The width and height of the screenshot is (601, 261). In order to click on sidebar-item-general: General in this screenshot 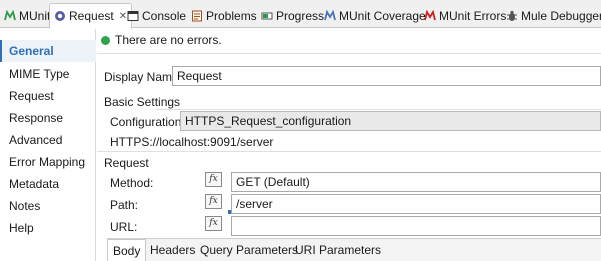, I will do `click(48, 51)`.